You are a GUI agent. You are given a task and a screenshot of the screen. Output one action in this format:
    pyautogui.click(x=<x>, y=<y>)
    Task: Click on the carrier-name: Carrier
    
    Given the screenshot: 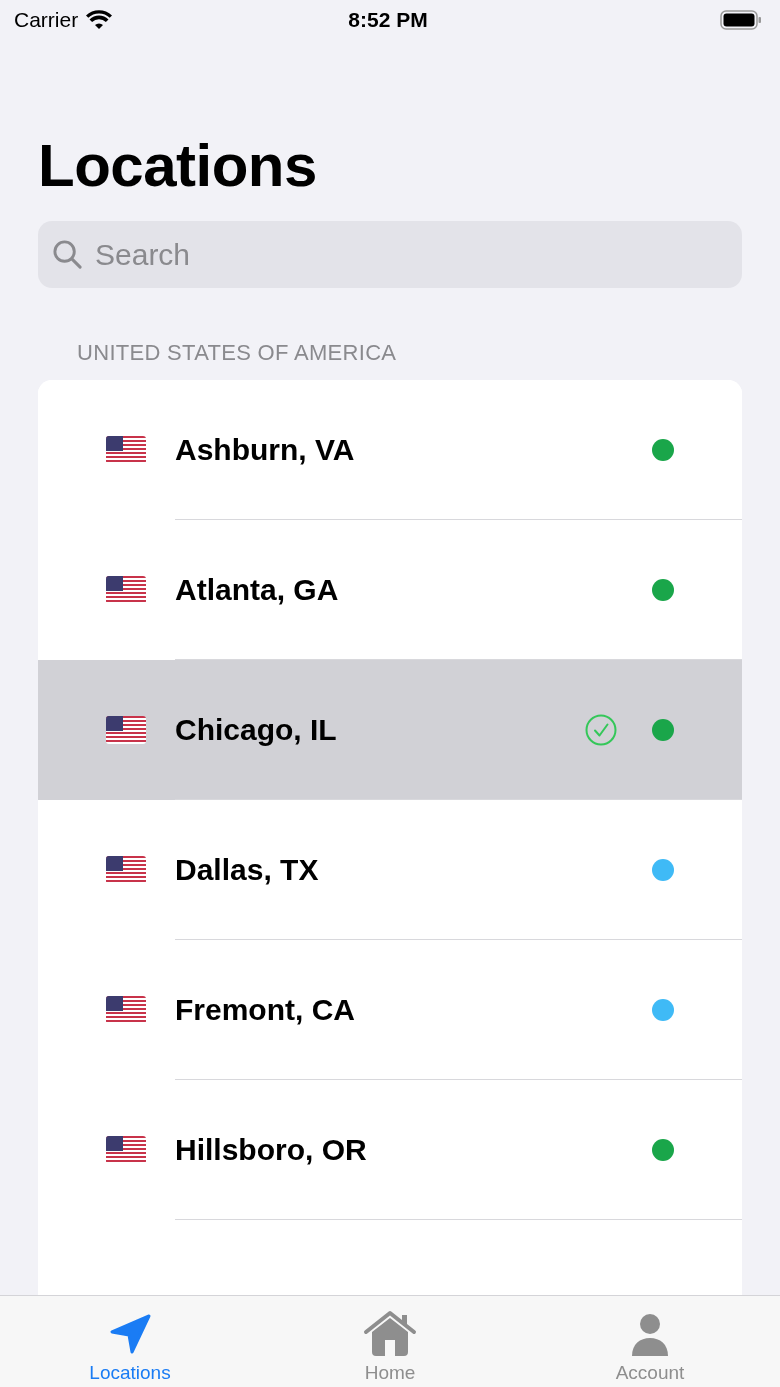 What is the action you would take?
    pyautogui.click(x=46, y=20)
    